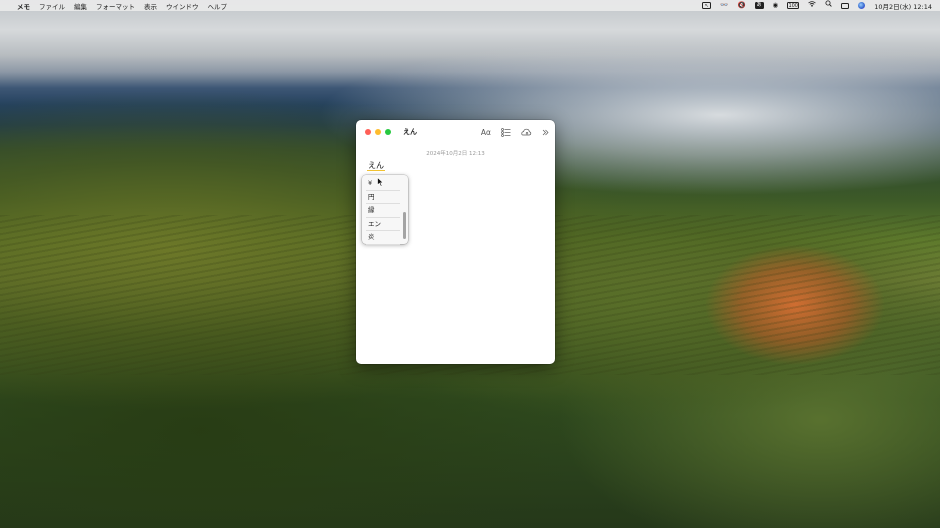 This screenshot has height=528, width=940. Describe the element at coordinates (526, 132) in the screenshot. I see `share-collaborate-icon` at that location.